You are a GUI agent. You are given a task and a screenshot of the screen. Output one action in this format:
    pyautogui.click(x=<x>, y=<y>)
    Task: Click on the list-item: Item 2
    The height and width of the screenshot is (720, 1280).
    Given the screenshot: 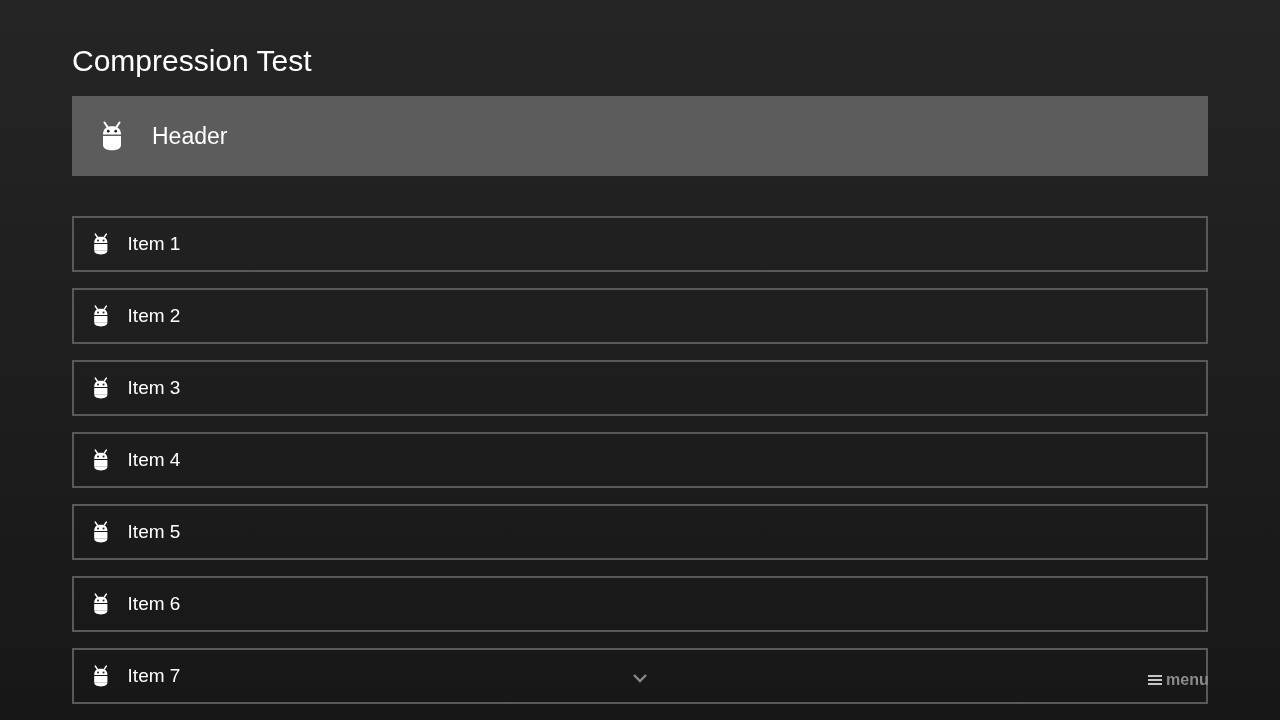 What is the action you would take?
    pyautogui.click(x=640, y=316)
    